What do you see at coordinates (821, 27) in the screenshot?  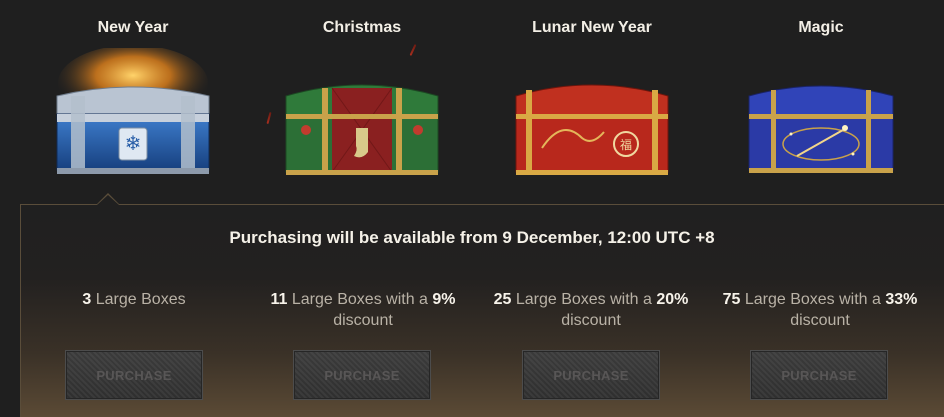 I see `box-title: Magic` at bounding box center [821, 27].